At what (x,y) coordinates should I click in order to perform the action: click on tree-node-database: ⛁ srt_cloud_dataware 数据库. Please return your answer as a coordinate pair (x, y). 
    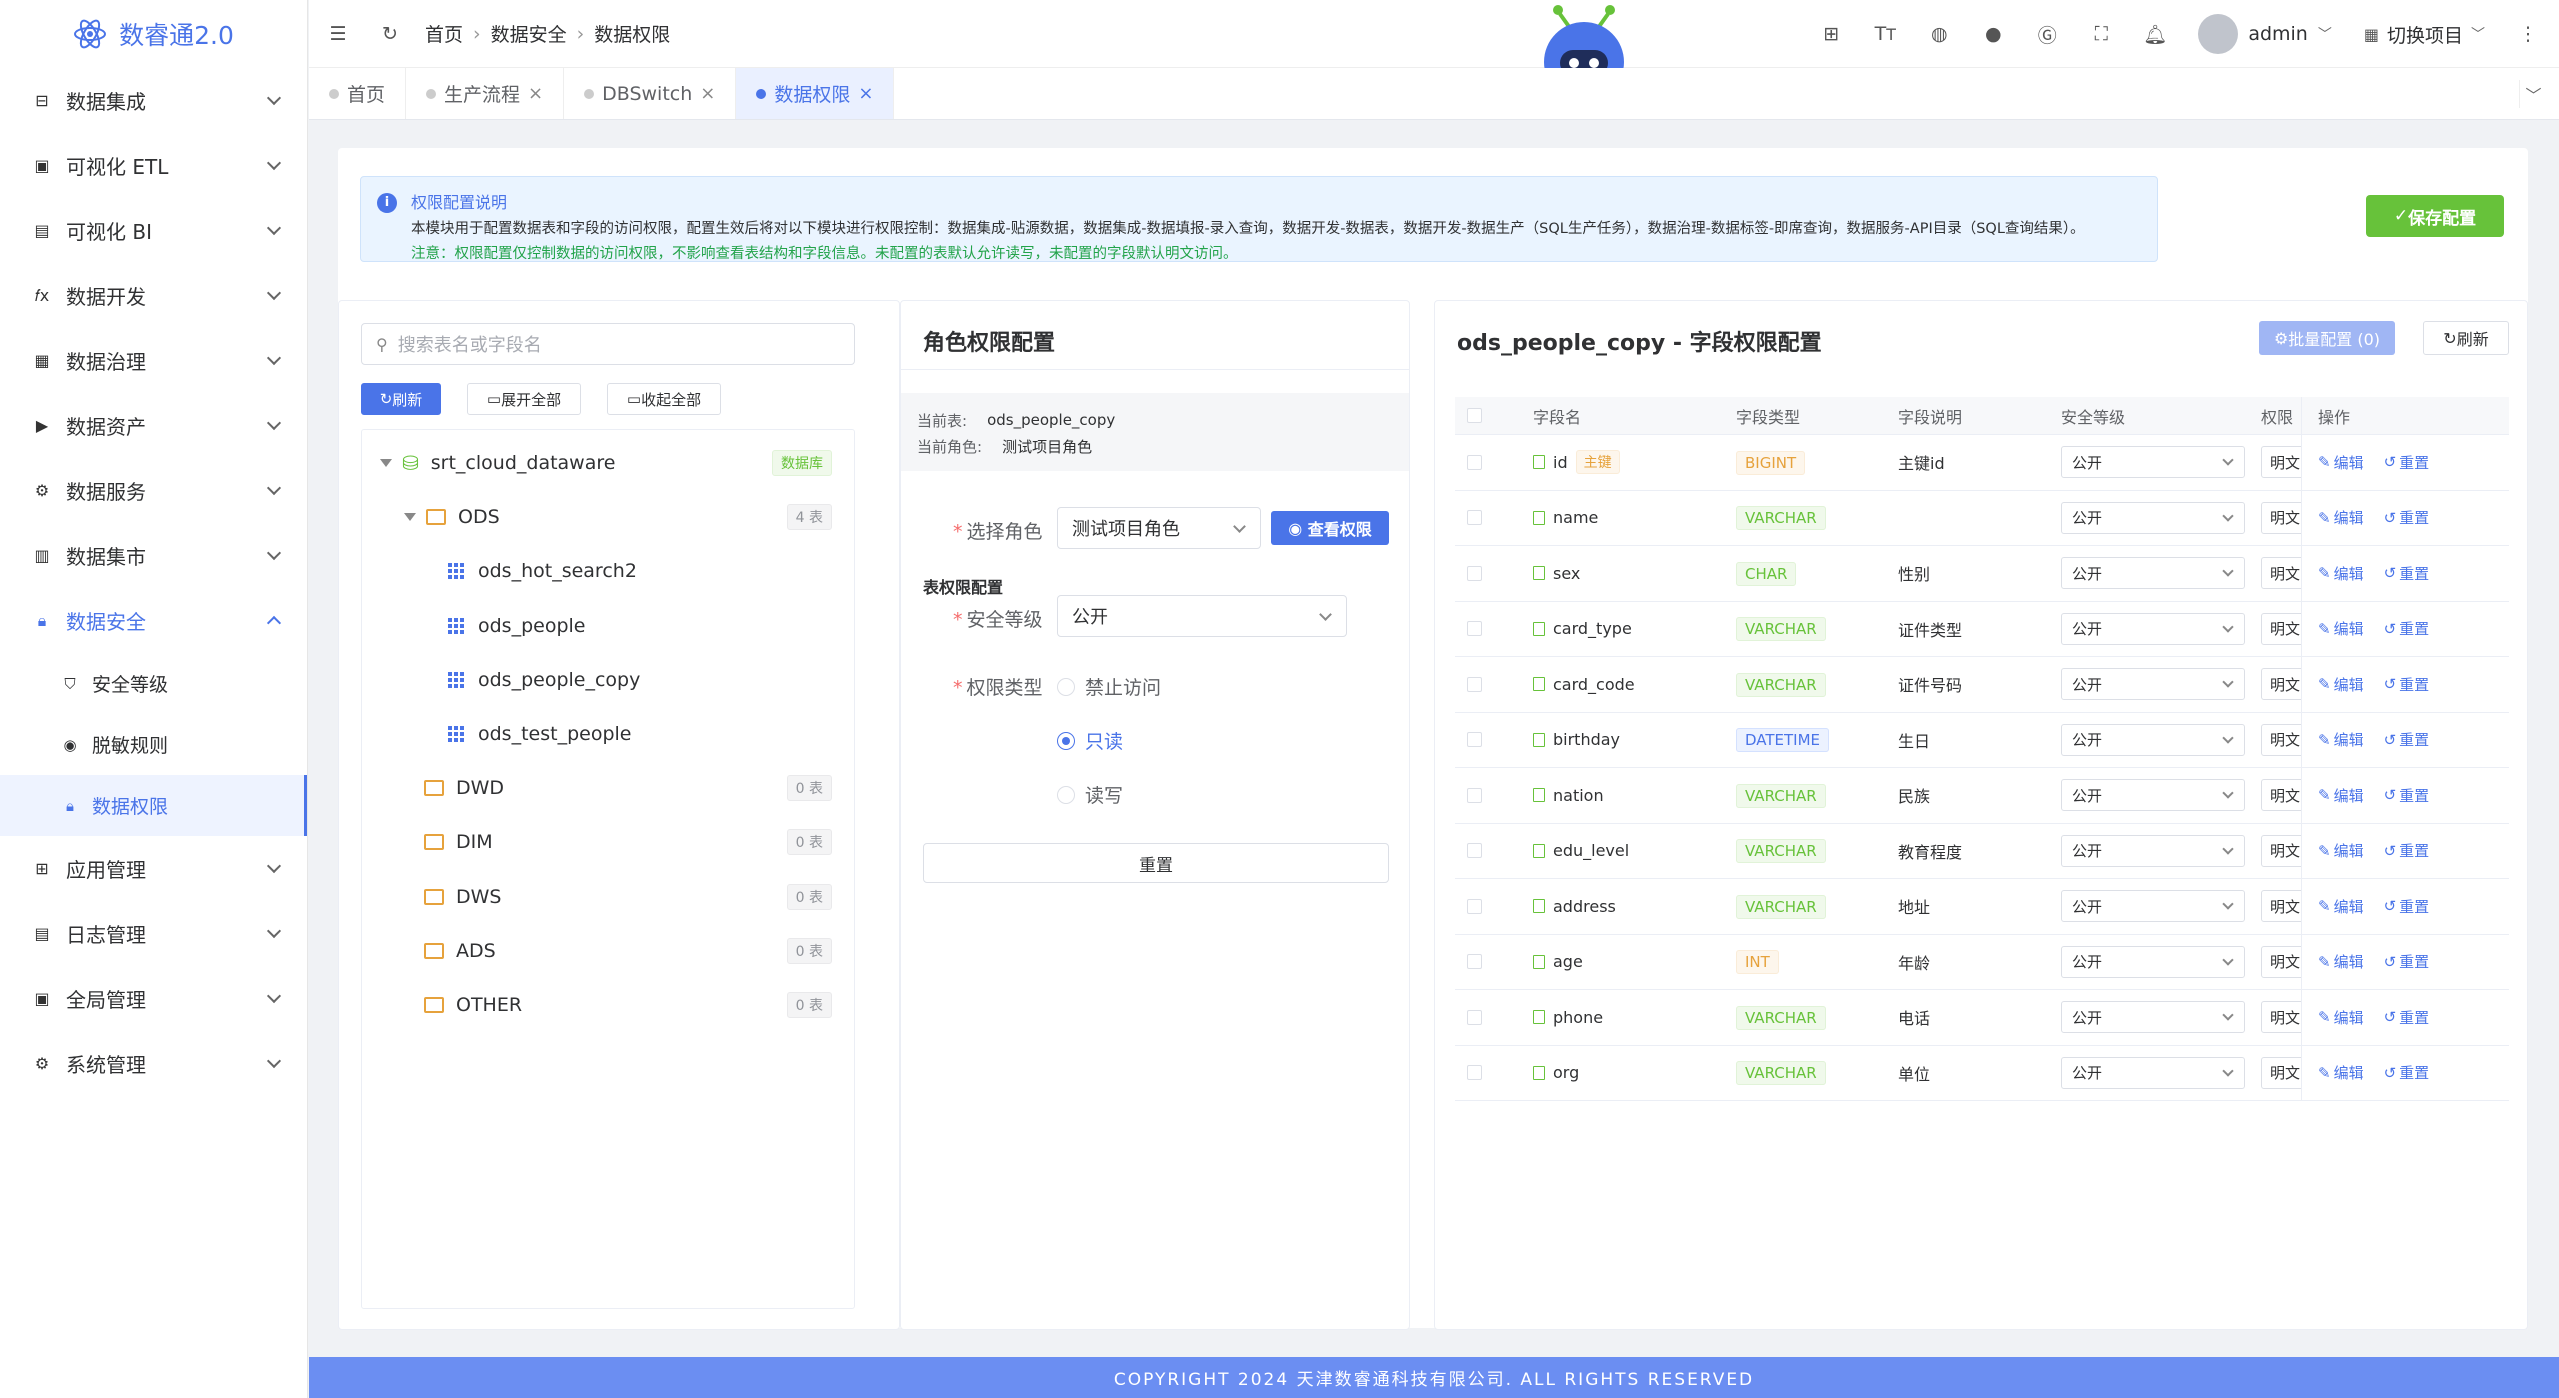
    Looking at the image, I should click on (608, 463).